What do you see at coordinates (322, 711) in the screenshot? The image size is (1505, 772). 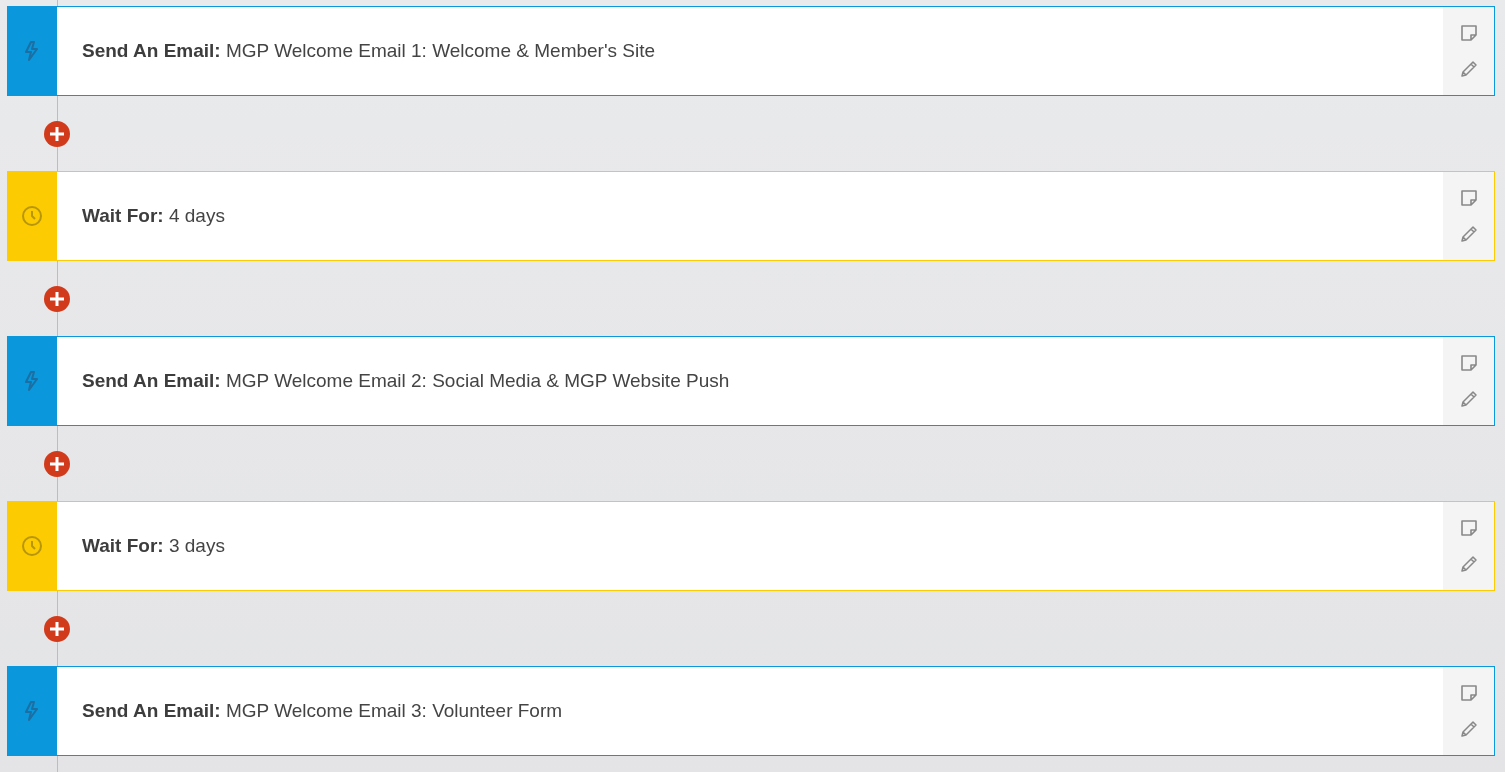 I see `step-description: Send An Email: MGP Welcome Email 3: Volunteer Form` at bounding box center [322, 711].